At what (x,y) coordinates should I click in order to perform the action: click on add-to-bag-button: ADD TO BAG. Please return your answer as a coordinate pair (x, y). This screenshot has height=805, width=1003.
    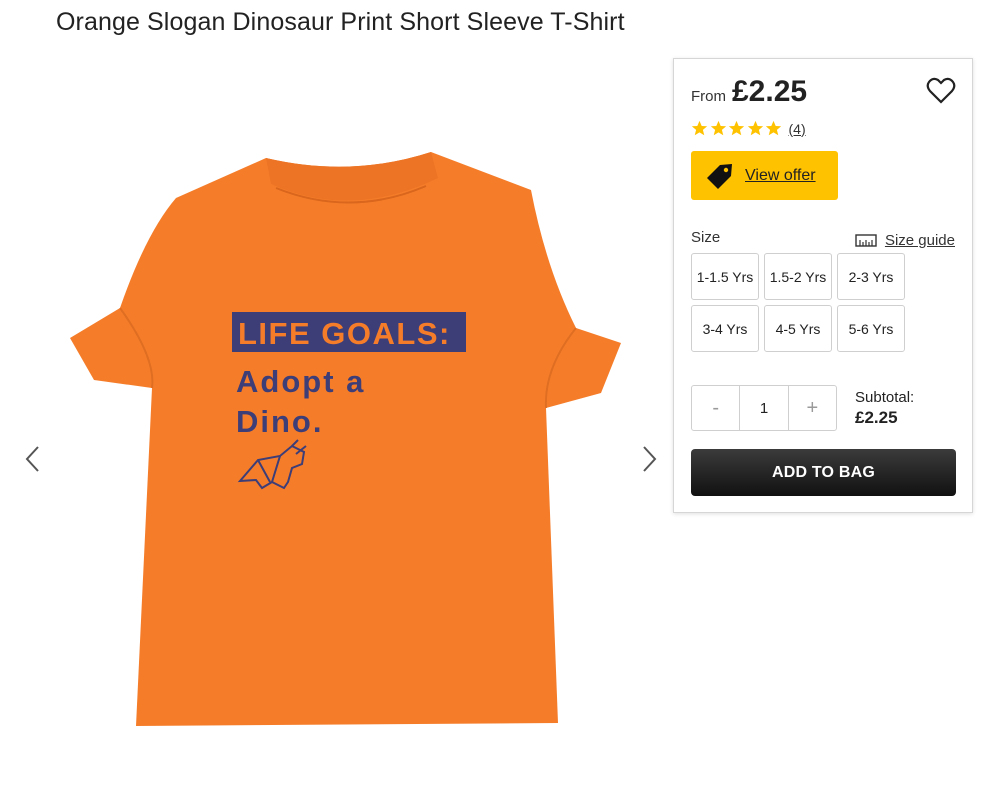
    Looking at the image, I should click on (823, 472).